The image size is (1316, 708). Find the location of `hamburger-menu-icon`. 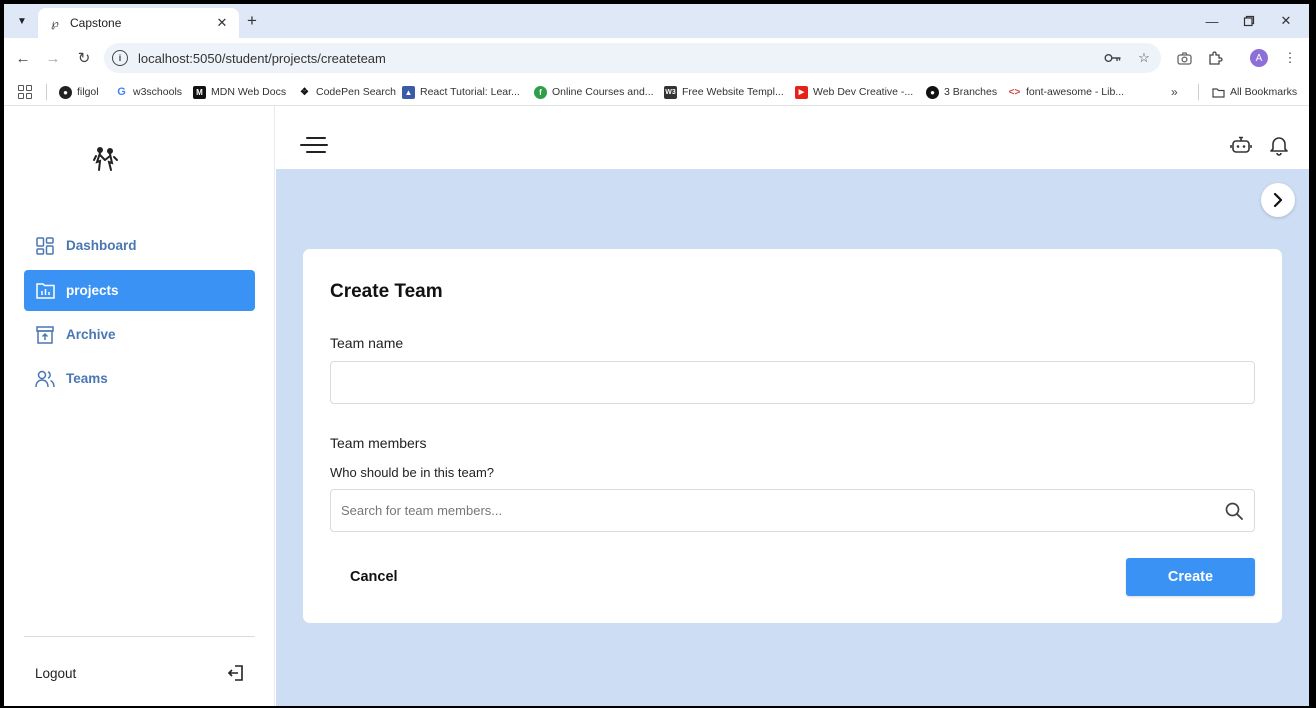

hamburger-menu-icon is located at coordinates (314, 146).